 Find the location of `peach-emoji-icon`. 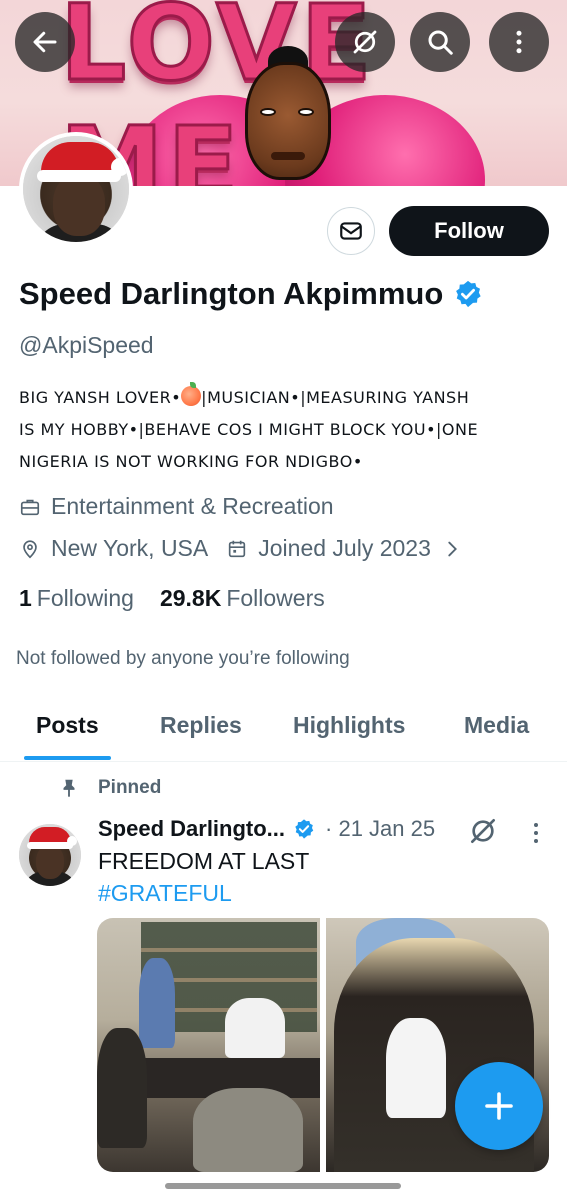

peach-emoji-icon is located at coordinates (191, 394).